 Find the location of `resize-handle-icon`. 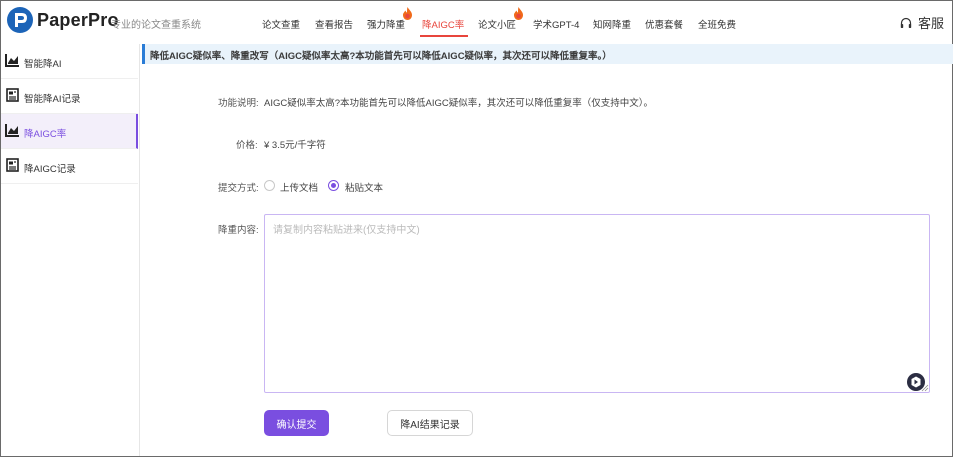

resize-handle-icon is located at coordinates (925, 388).